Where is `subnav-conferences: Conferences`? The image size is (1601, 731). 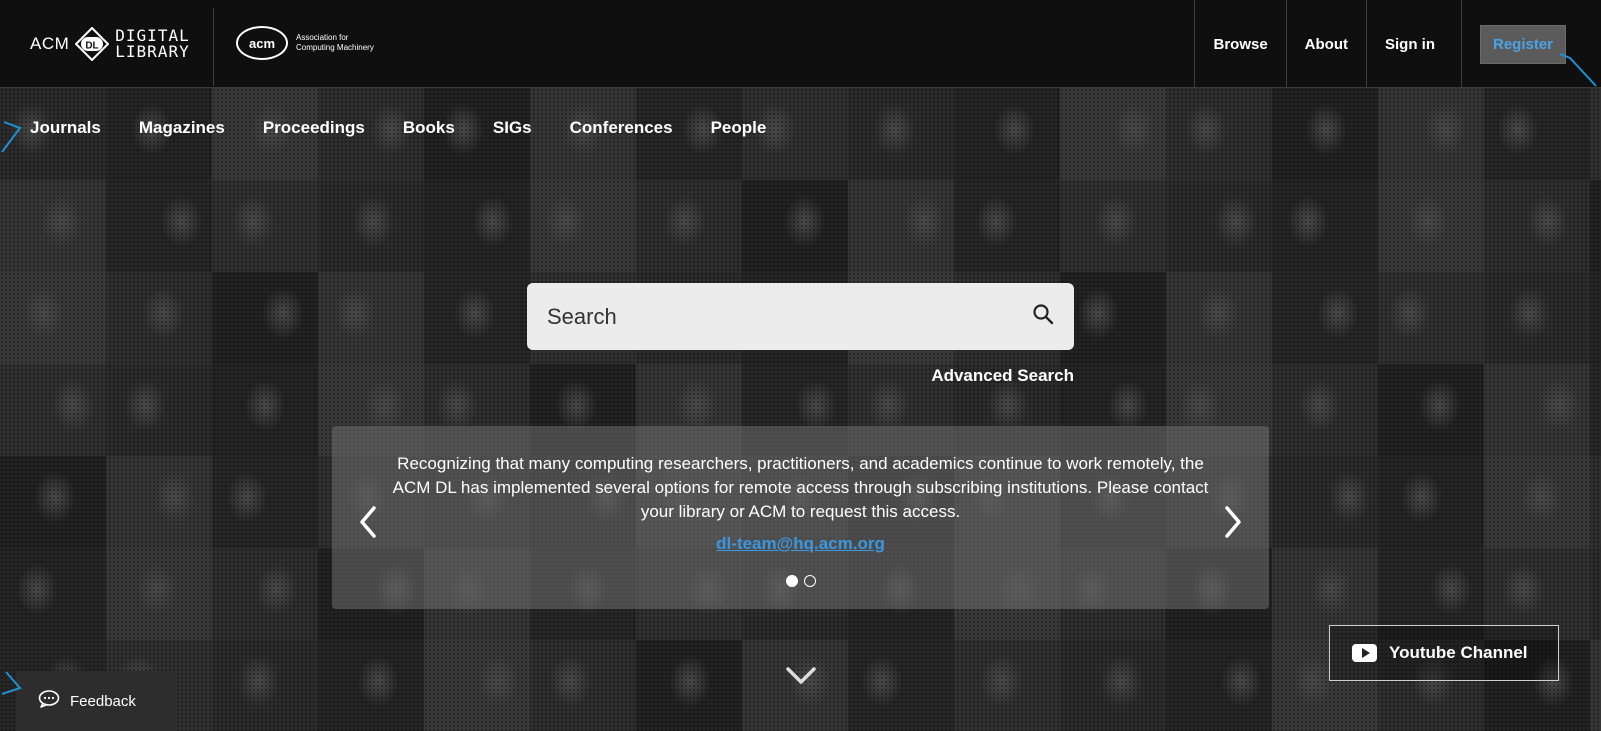
subnav-conferences: Conferences is located at coordinates (621, 128).